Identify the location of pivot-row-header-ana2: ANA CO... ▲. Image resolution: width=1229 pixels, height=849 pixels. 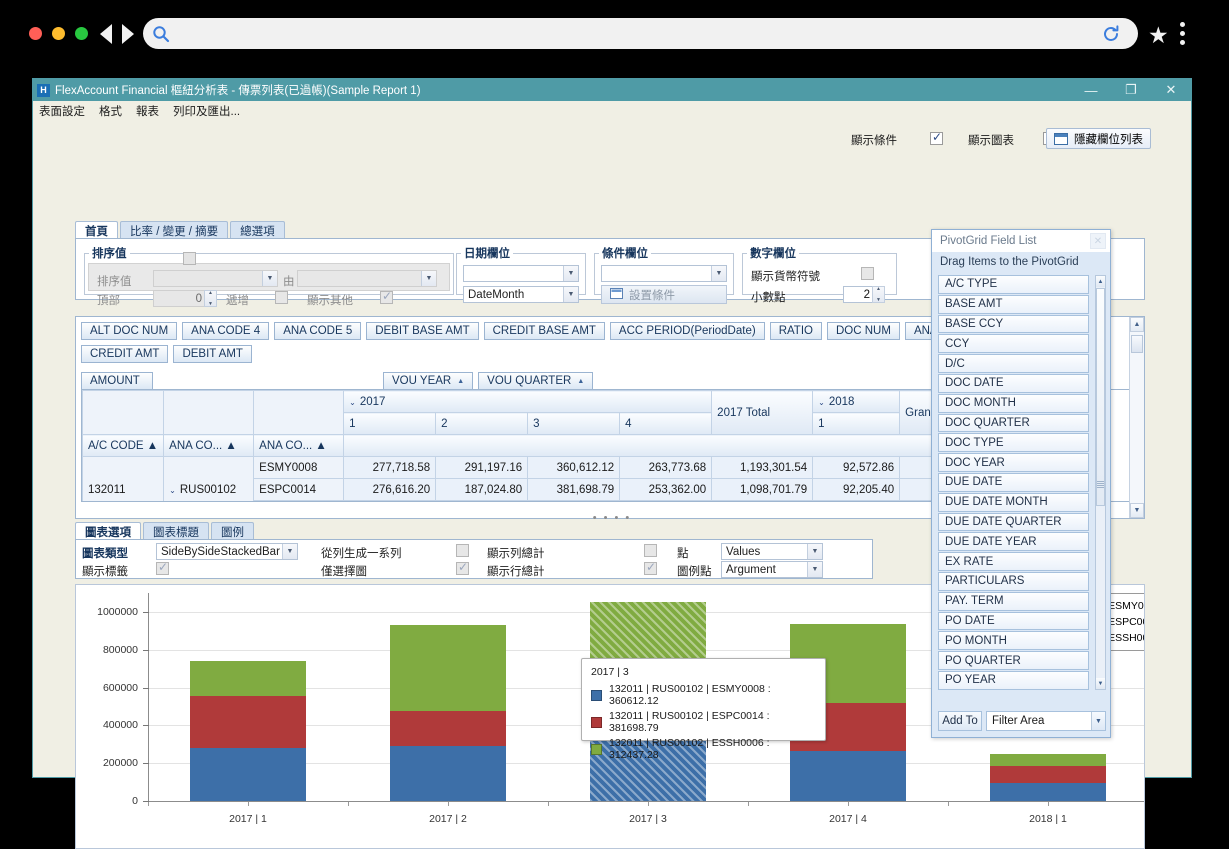
(299, 445).